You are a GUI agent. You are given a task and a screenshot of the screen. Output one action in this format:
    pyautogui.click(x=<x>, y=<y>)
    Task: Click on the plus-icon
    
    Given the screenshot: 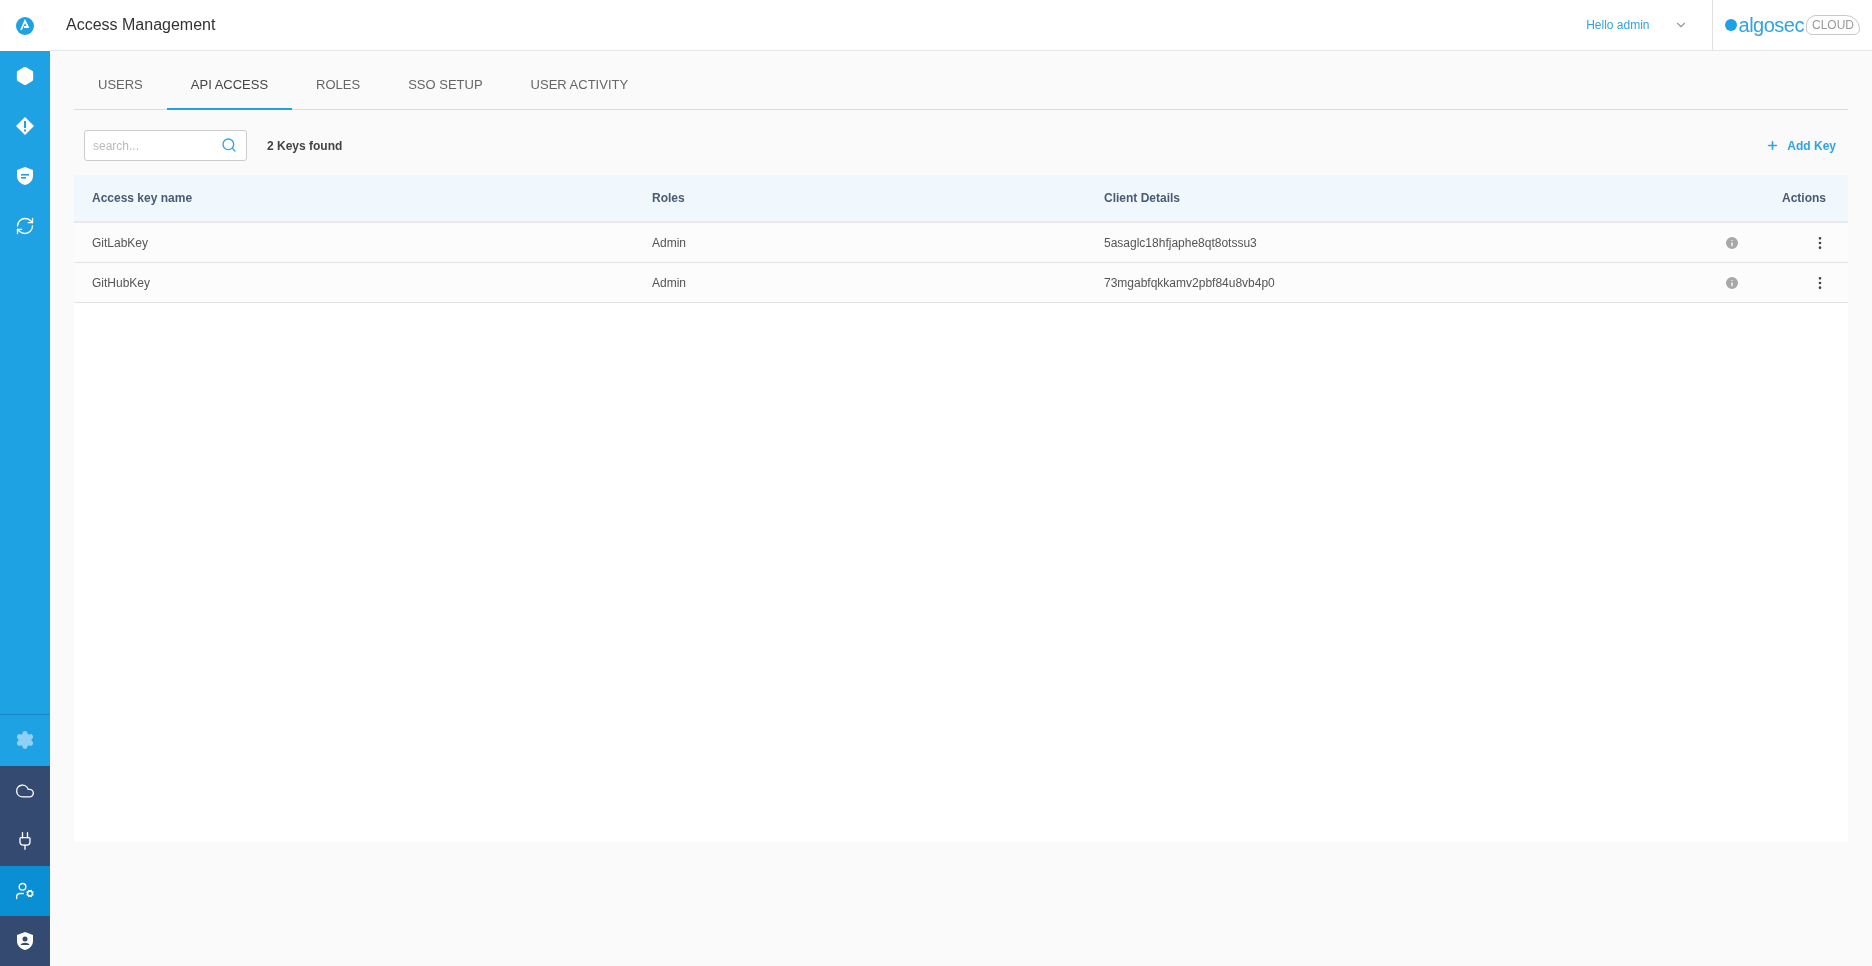 What is the action you would take?
    pyautogui.click(x=1773, y=145)
    